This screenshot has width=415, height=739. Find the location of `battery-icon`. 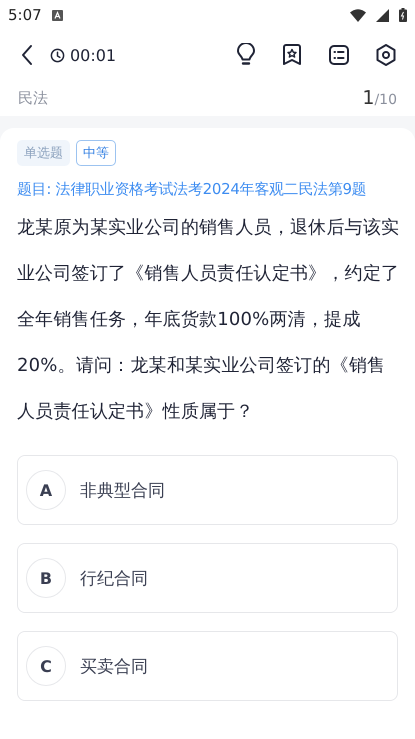

battery-icon is located at coordinates (403, 15).